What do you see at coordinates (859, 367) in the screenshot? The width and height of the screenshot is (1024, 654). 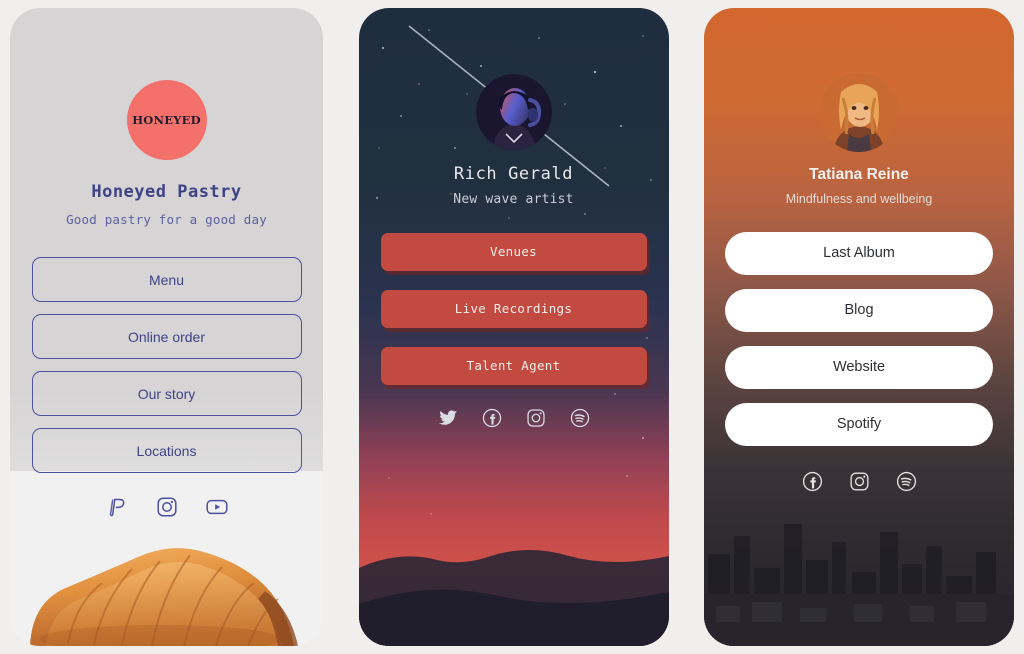 I see `link-button-website: Website` at bounding box center [859, 367].